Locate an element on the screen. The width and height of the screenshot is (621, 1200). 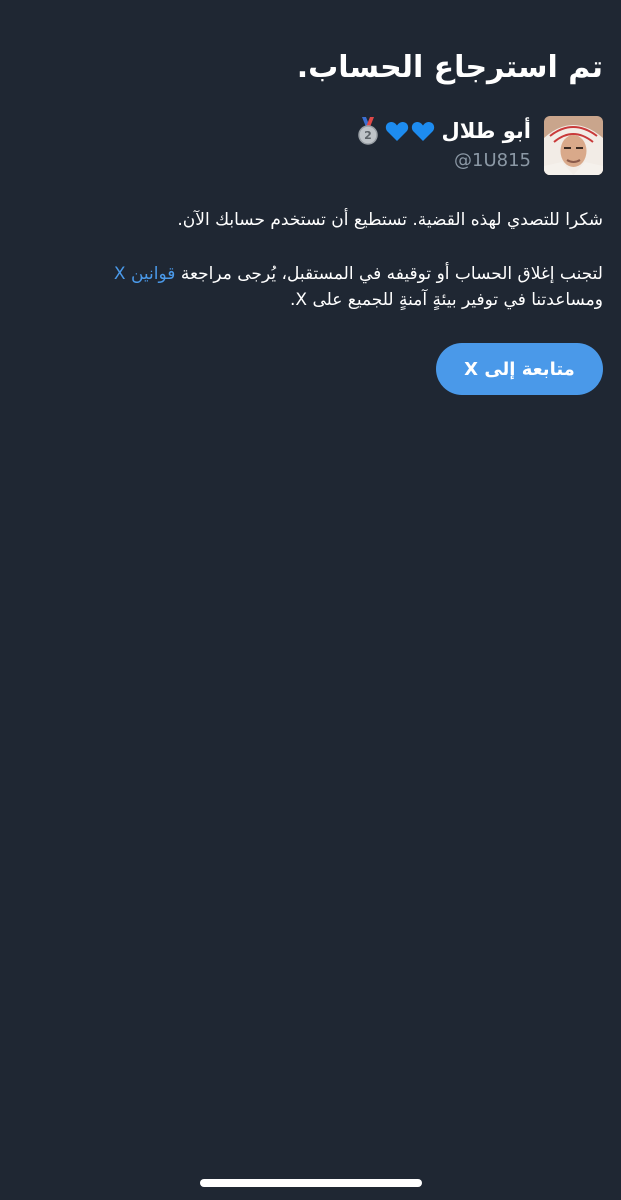
avatar is located at coordinates (573, 145).